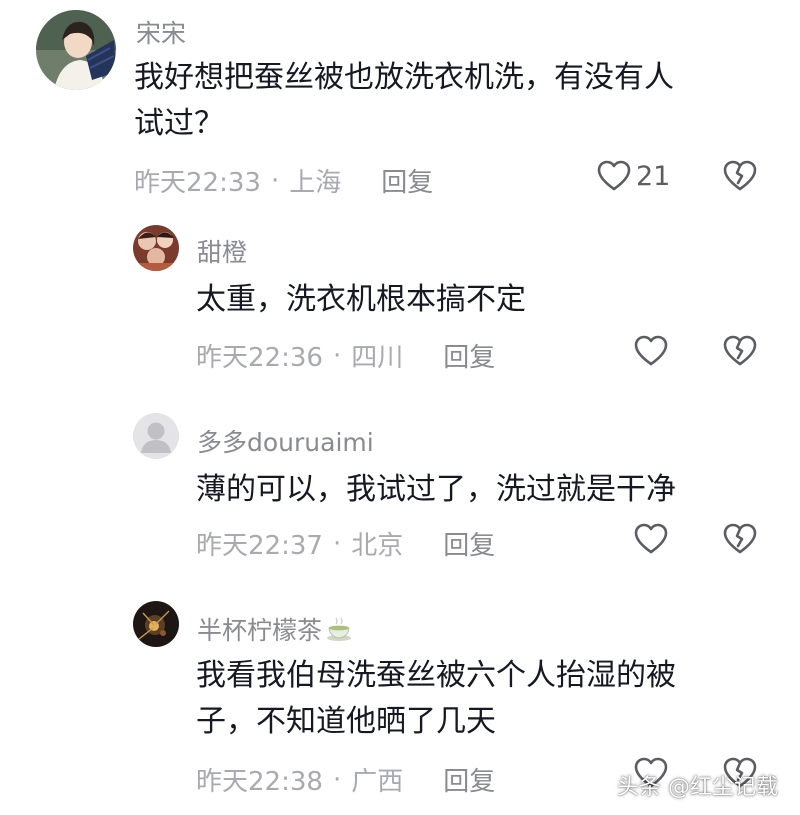 The height and width of the screenshot is (815, 800). Describe the element at coordinates (285, 441) in the screenshot. I see `comment-username: 多多douruaimi` at that location.